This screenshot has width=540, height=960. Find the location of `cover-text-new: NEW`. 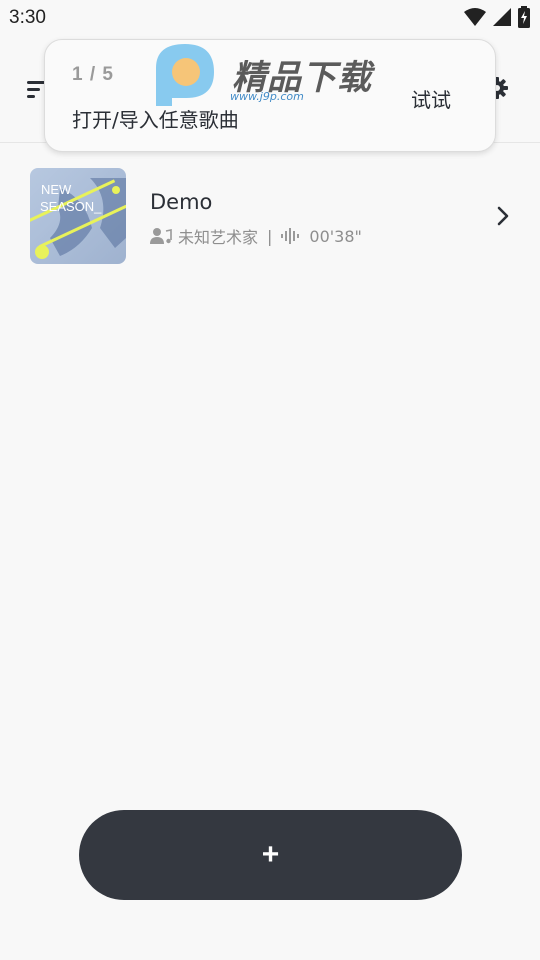

cover-text-new: NEW is located at coordinates (56, 189).